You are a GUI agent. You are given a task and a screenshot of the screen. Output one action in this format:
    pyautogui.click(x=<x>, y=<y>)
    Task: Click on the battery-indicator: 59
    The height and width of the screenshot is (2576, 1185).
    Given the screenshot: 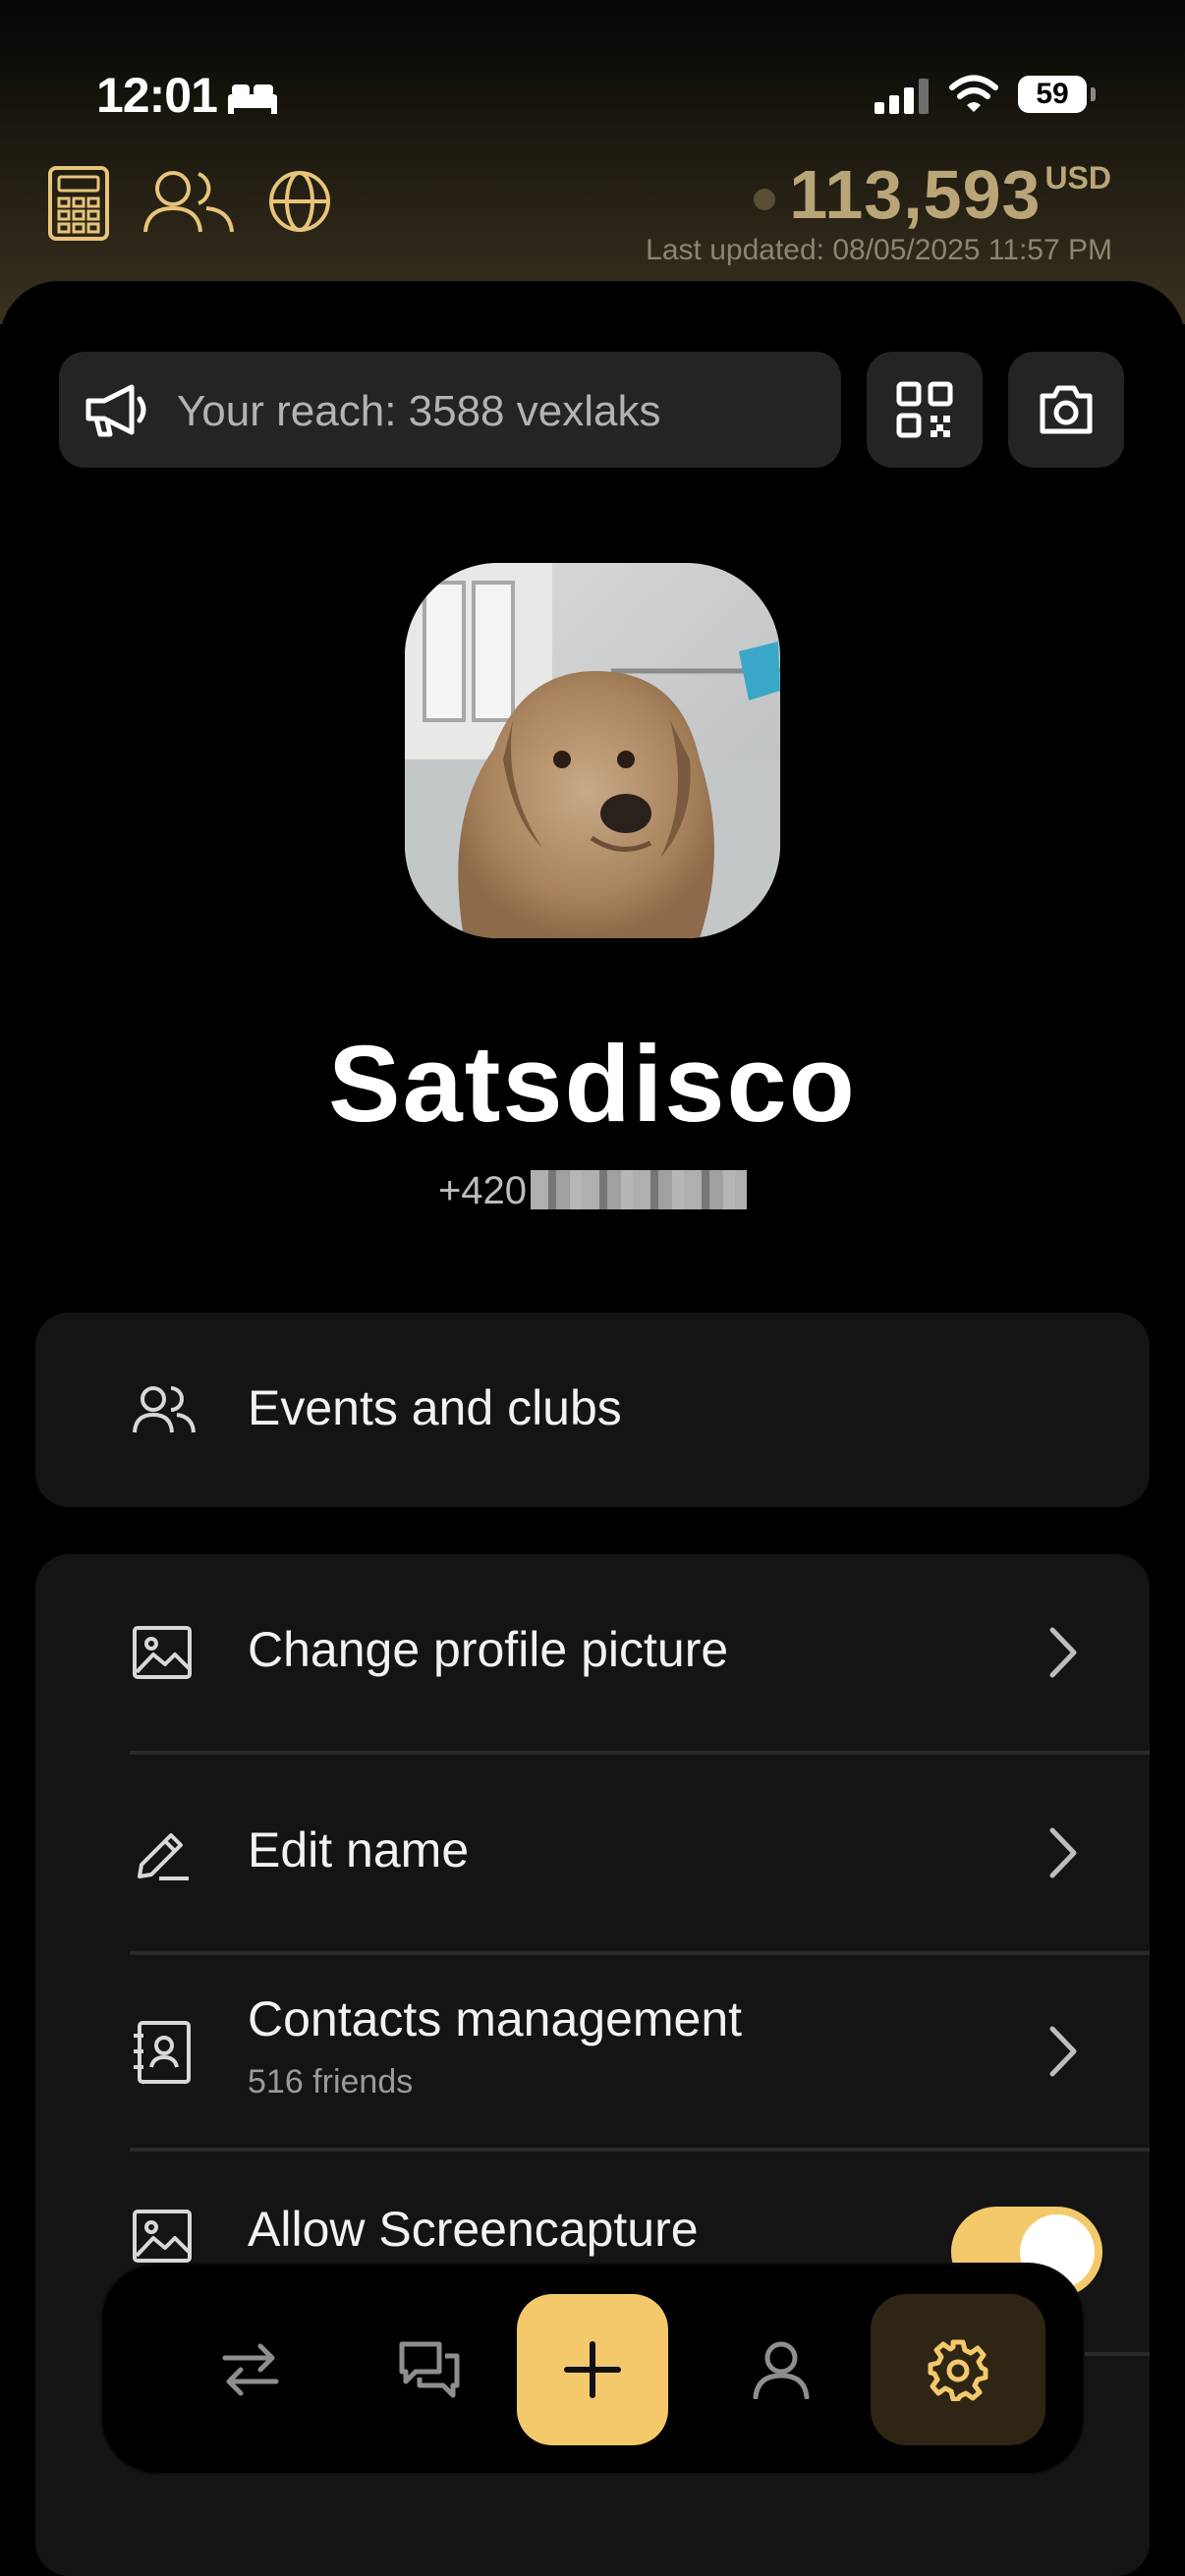 What is the action you would take?
    pyautogui.click(x=1053, y=94)
    